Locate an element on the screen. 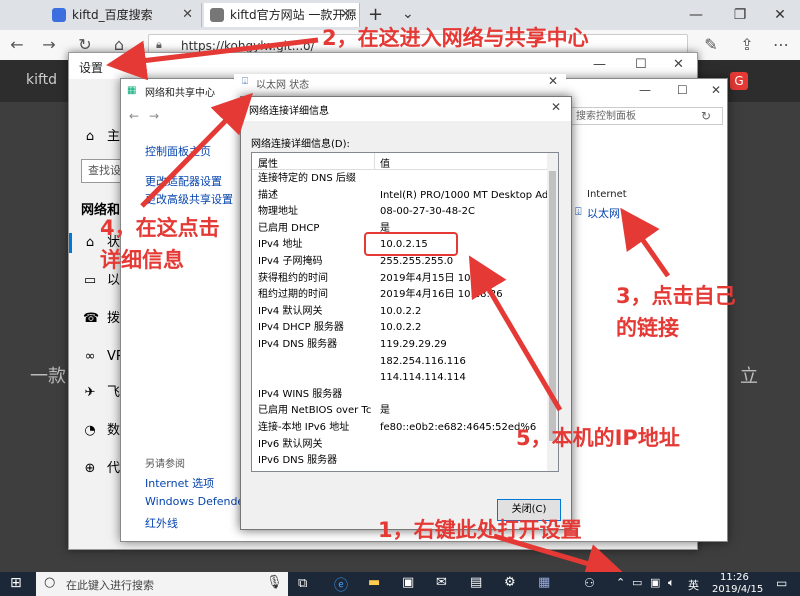 Image resolution: width=800 pixels, height=596 pixels. annotation-step-3-line1: 3，点击自己 is located at coordinates (676, 295).